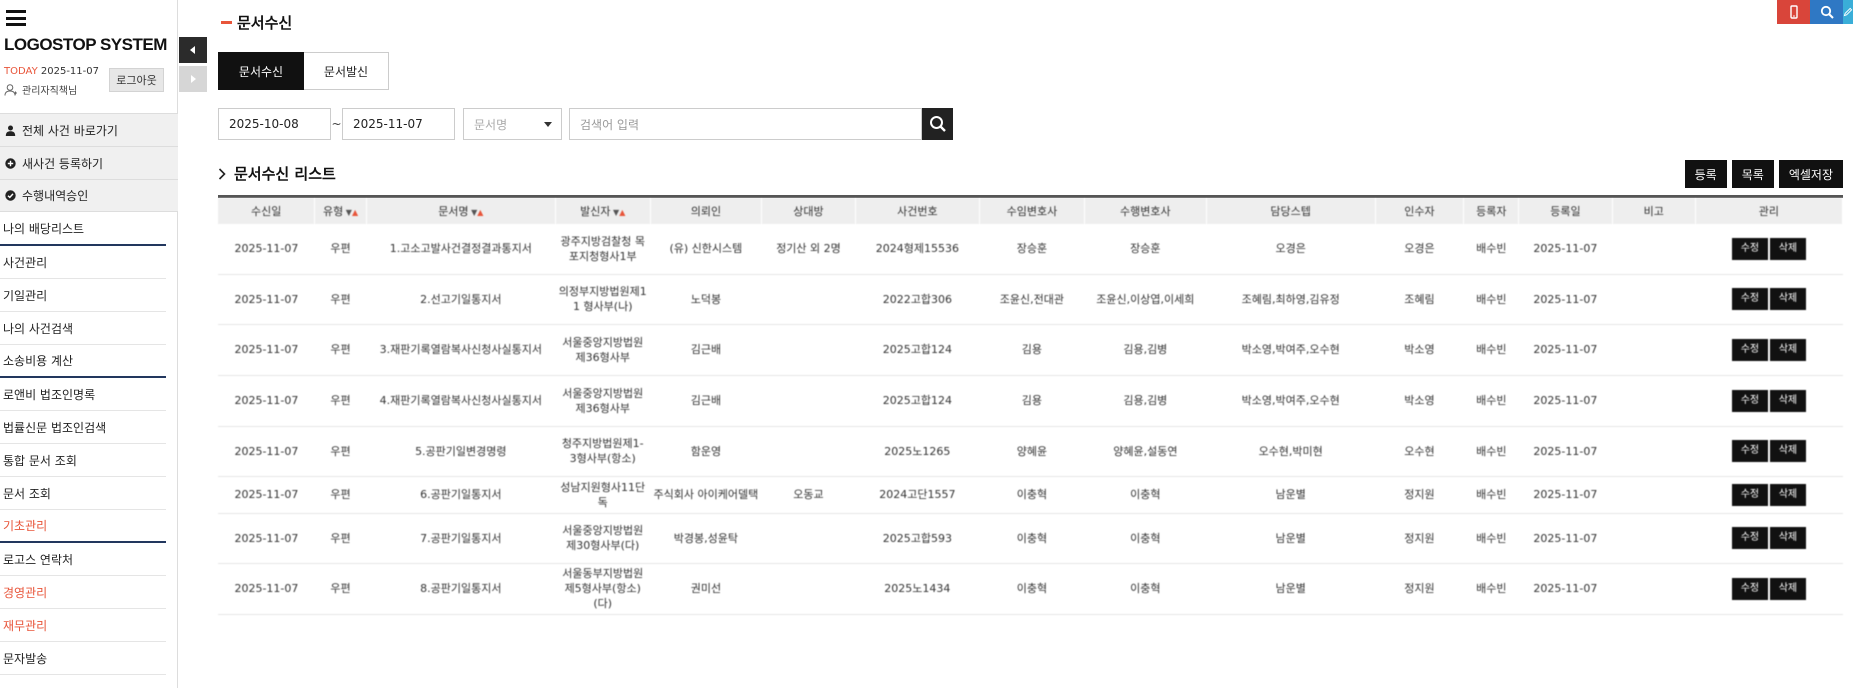  What do you see at coordinates (346, 71) in the screenshot?
I see `tab-sent: 문서발신` at bounding box center [346, 71].